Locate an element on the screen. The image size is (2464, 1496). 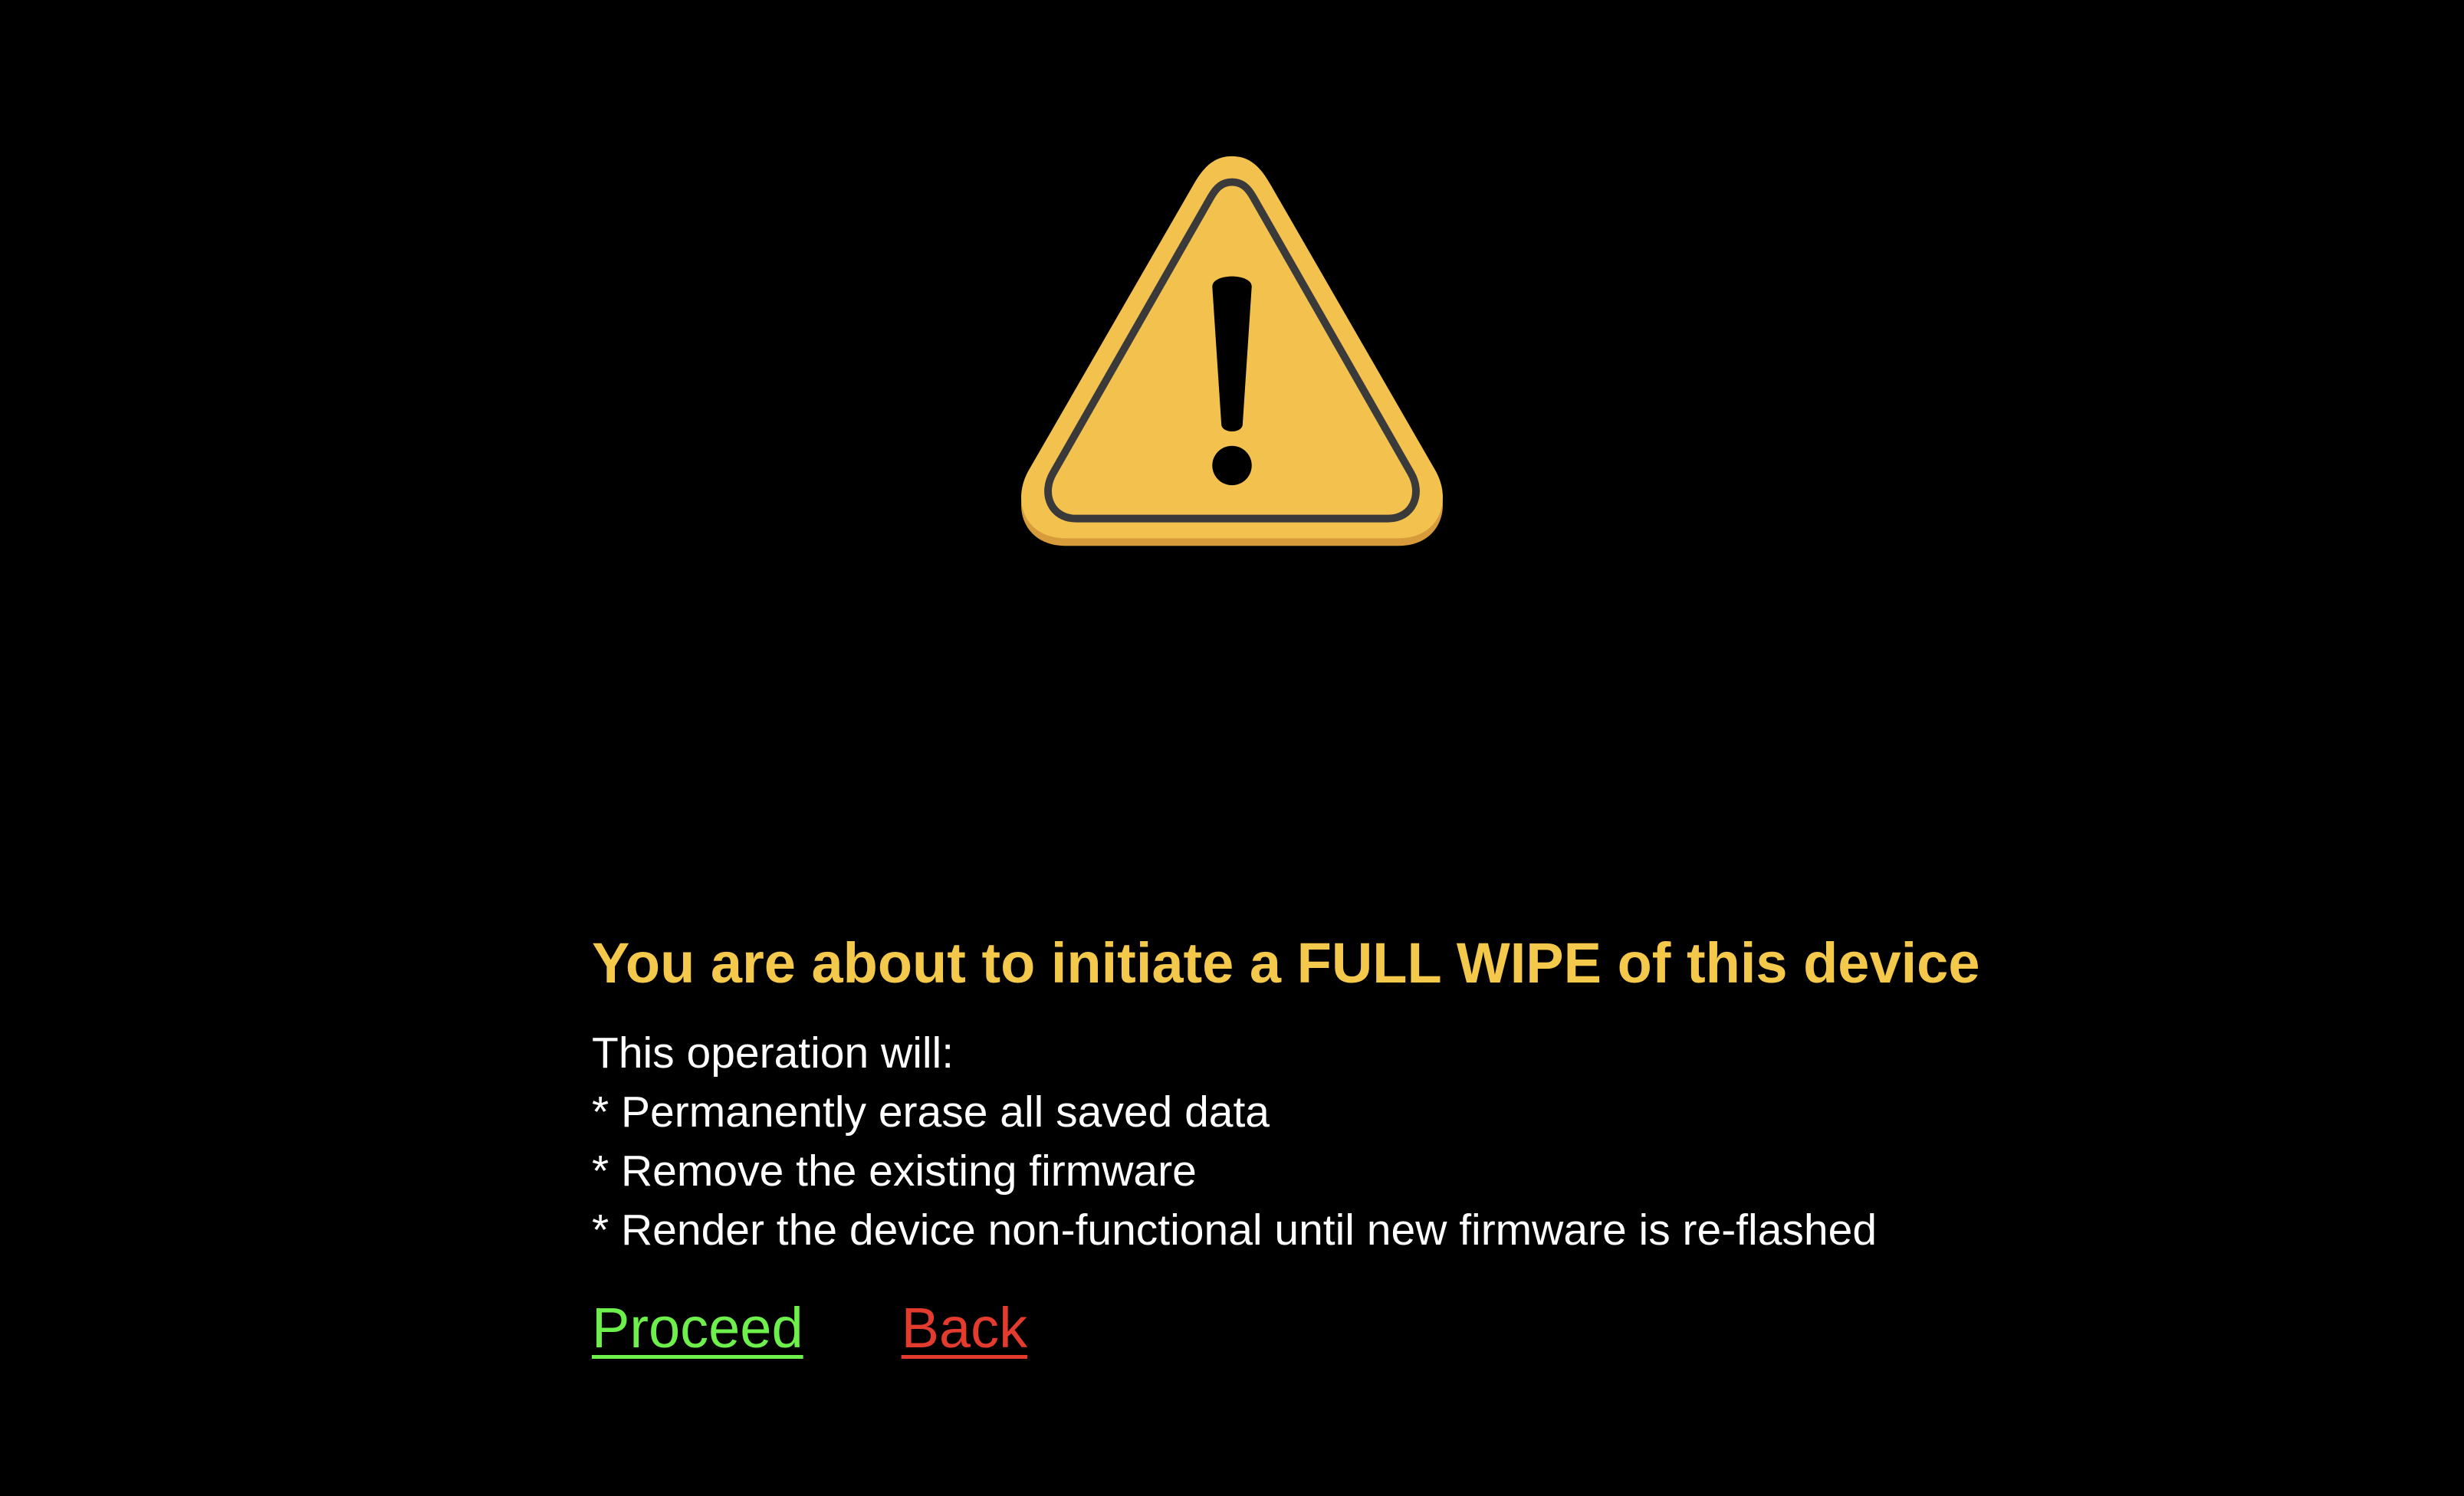
proceed-link: Proceed is located at coordinates (697, 1328).